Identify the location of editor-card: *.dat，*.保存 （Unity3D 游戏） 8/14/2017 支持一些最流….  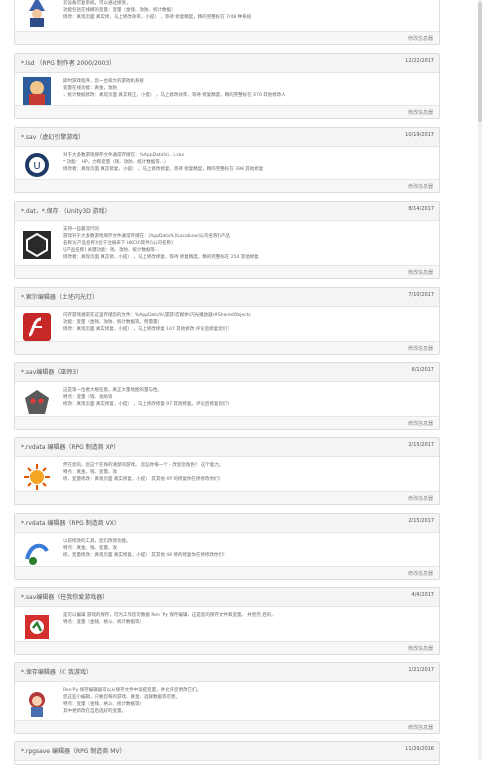
(227, 240).